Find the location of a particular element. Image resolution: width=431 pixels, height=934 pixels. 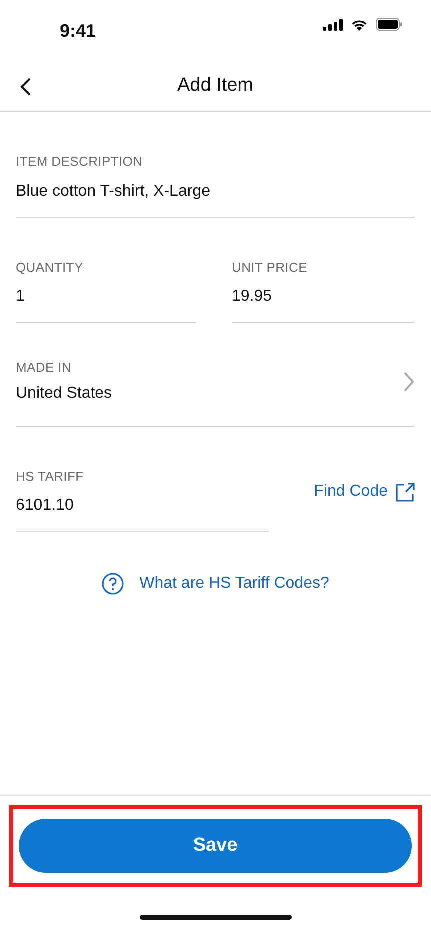

field-label: MADE IN is located at coordinates (44, 368).